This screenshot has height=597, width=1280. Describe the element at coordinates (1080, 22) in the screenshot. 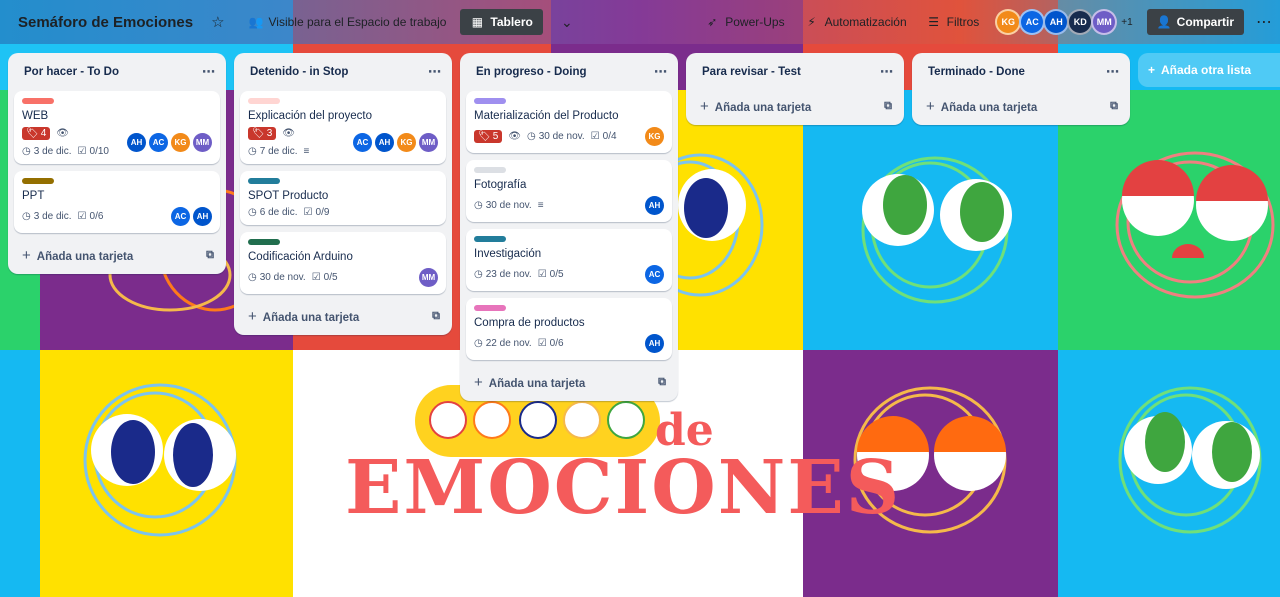

I see `avatar: KD` at that location.